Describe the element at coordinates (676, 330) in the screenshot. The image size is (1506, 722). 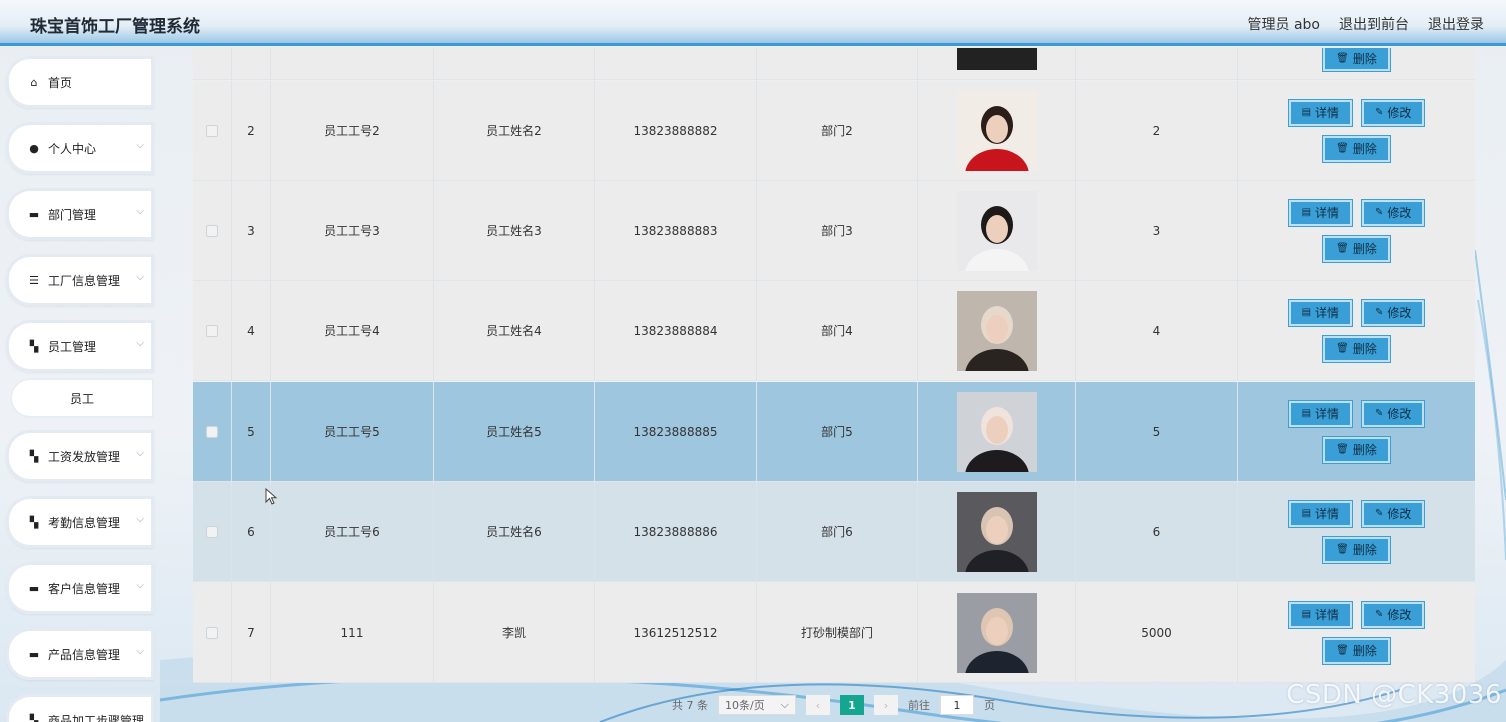
I see `employee-phone: 13823888884` at that location.